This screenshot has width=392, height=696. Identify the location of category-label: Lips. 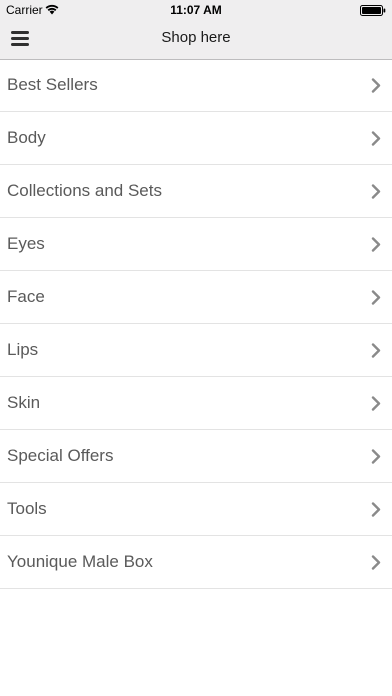
(23, 349).